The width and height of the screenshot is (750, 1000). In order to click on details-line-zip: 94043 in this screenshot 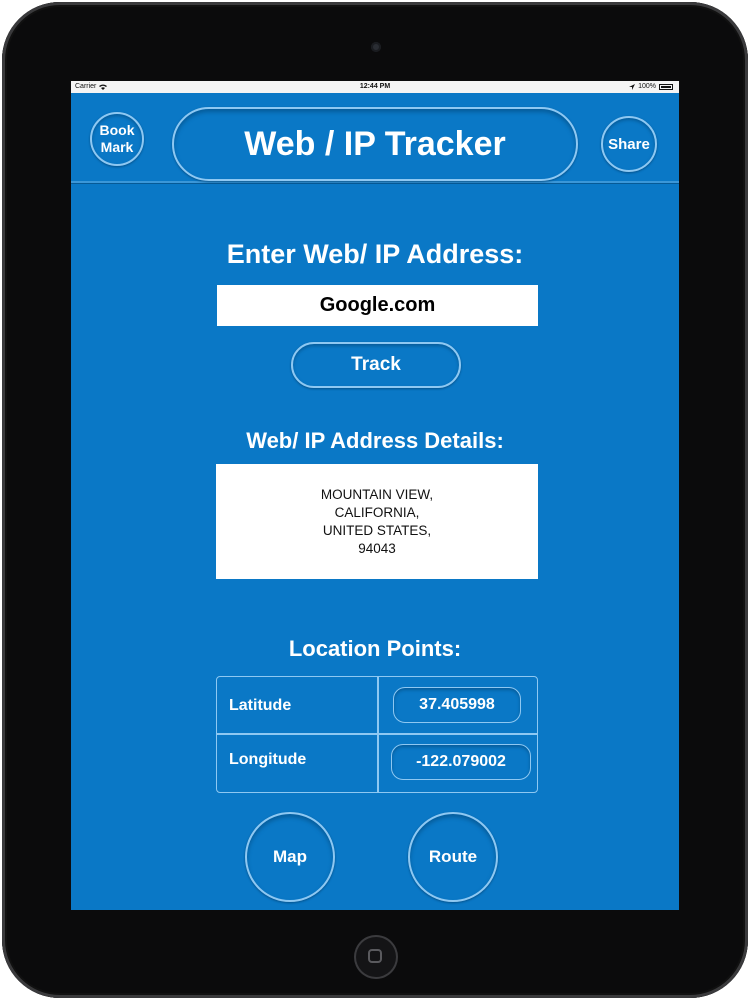, I will do `click(377, 548)`.